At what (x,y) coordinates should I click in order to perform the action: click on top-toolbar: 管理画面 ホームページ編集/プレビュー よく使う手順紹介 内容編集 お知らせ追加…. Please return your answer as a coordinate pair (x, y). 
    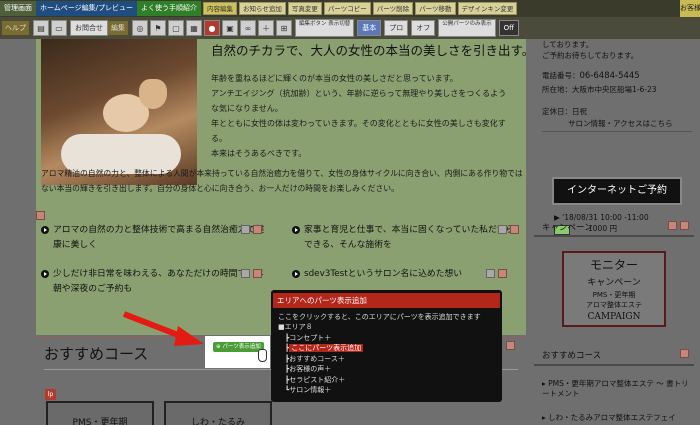
    Looking at the image, I should click on (350, 8).